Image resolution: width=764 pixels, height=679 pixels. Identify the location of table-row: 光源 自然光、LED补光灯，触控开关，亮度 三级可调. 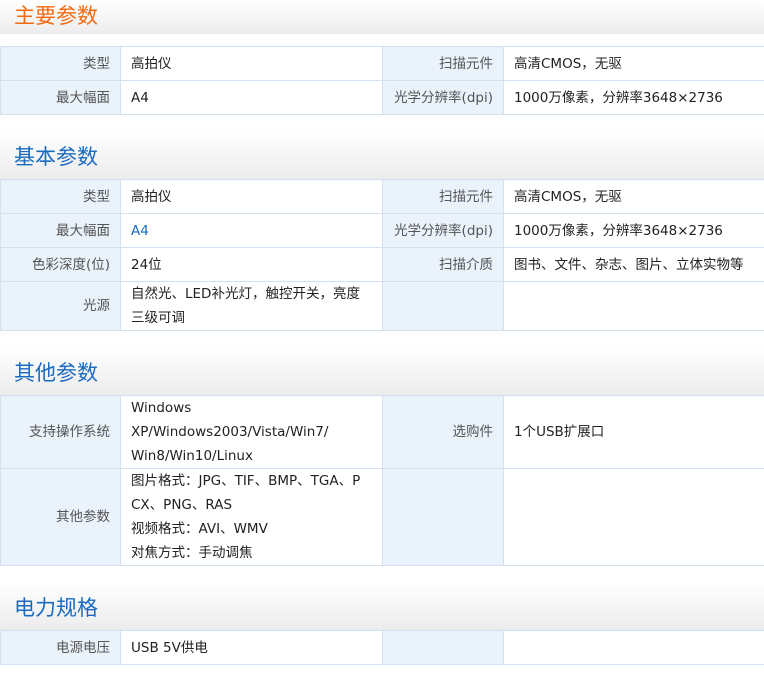
(382, 306).